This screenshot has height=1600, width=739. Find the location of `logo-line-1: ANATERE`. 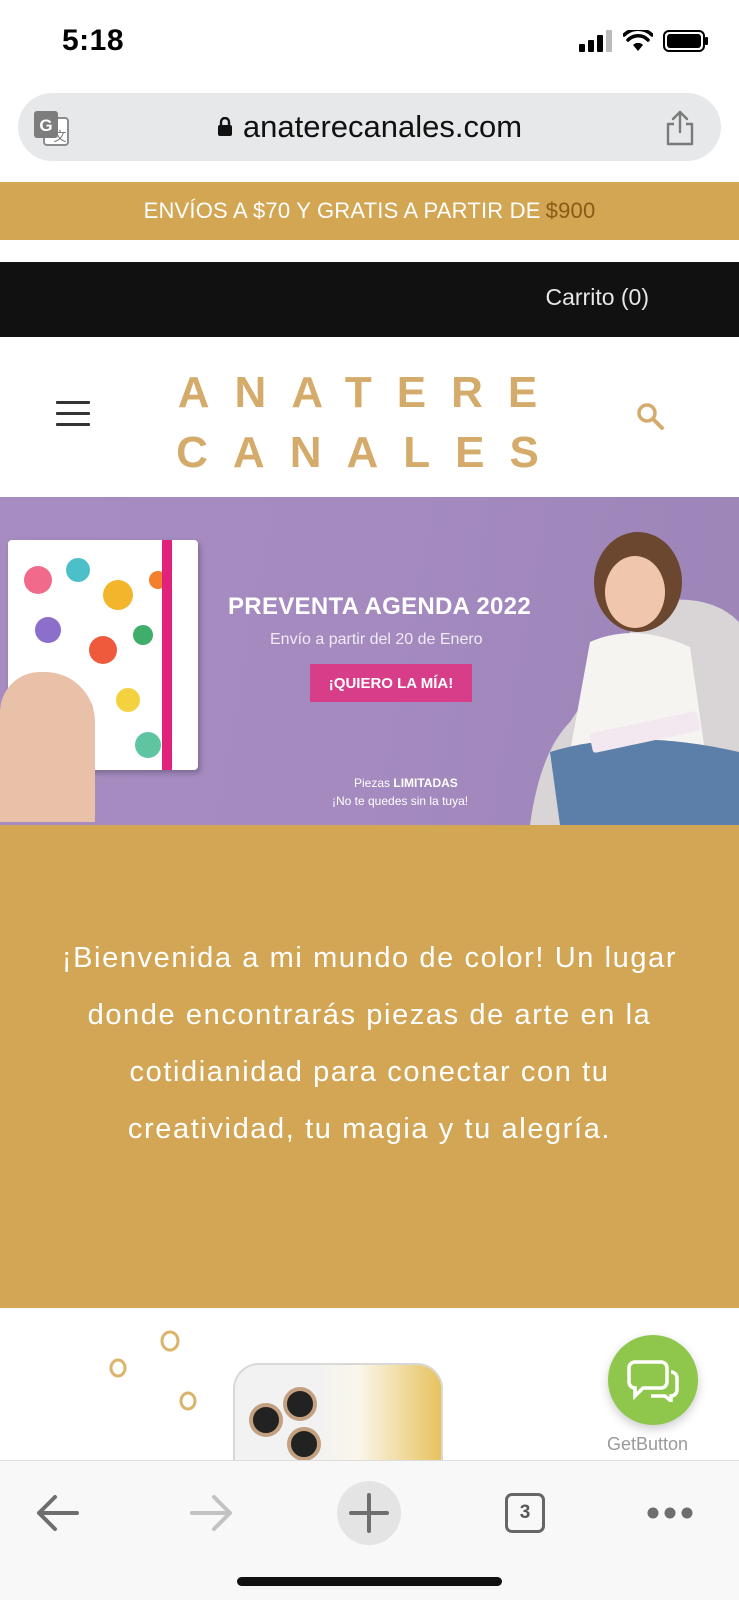

logo-line-1: ANATERE is located at coordinates (370, 392).